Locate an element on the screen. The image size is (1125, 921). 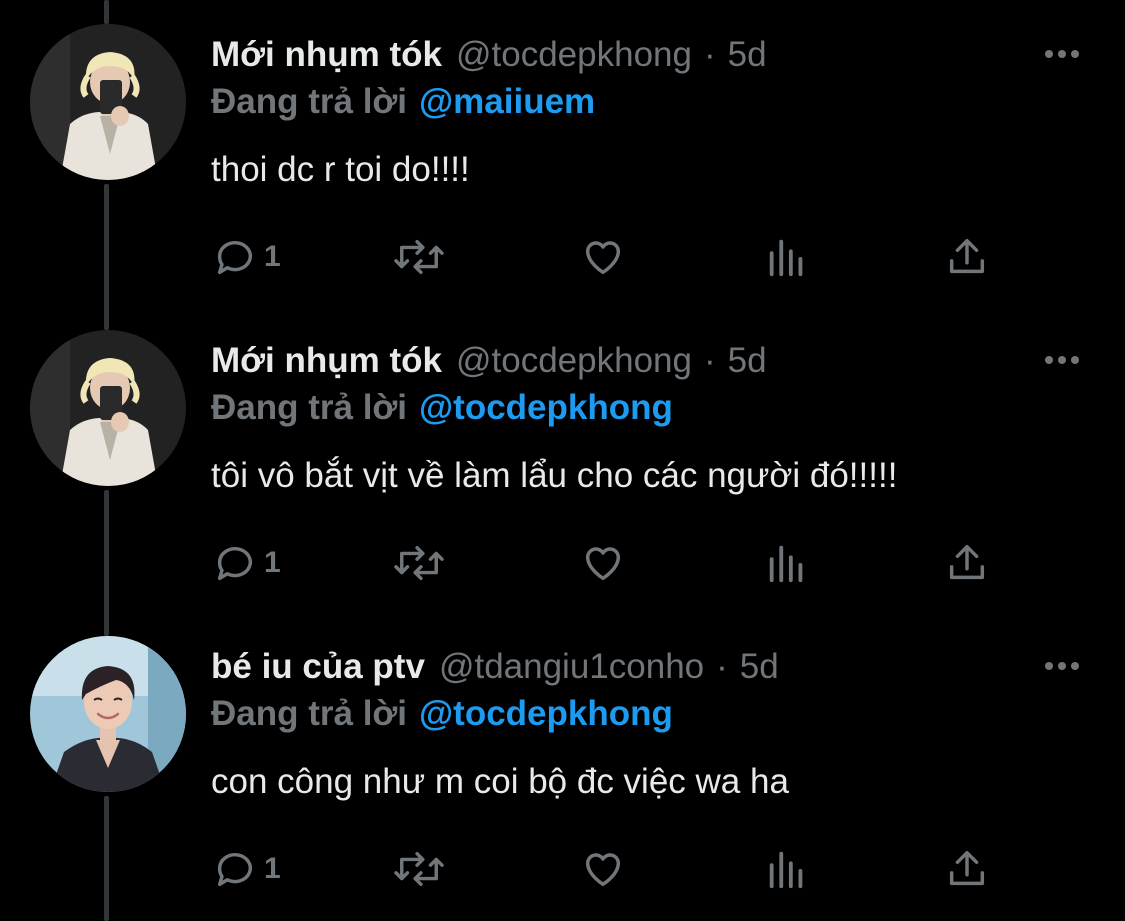
reply-context: Đang trả lời @maiiuem is located at coordinates (403, 102).